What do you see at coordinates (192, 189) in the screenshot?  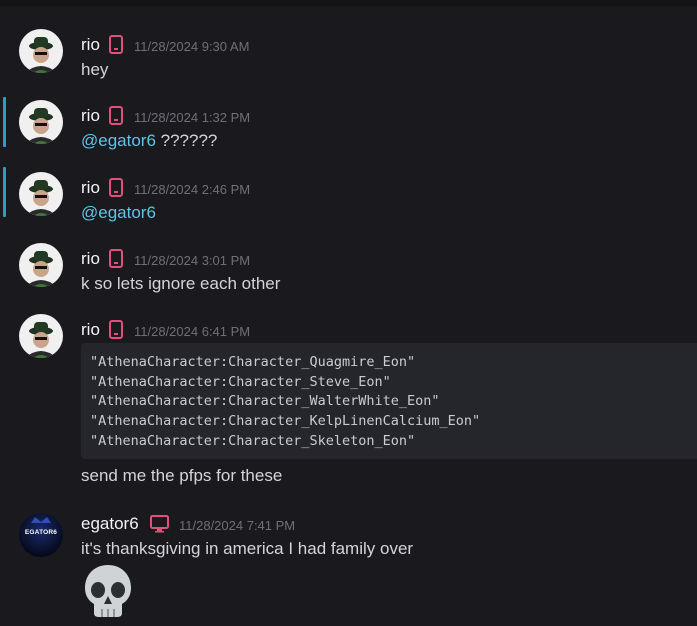 I see `timestamp: 11/28/2024 2:46 PM` at bounding box center [192, 189].